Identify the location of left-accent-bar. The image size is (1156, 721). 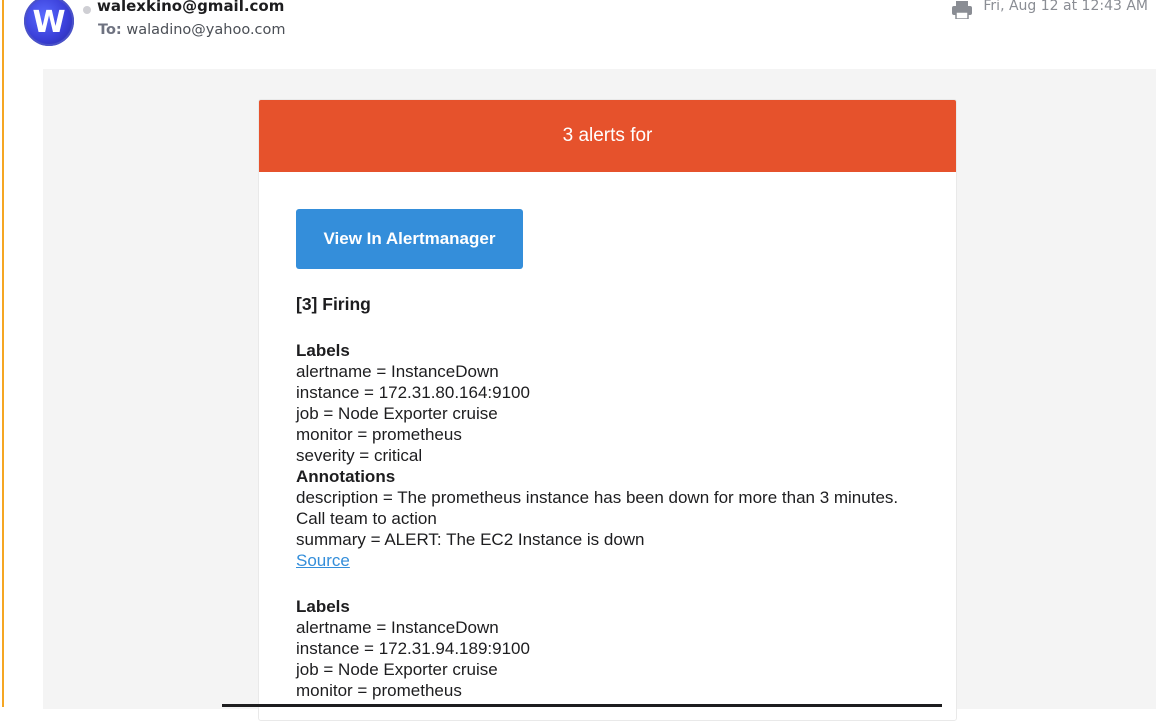
(3, 353).